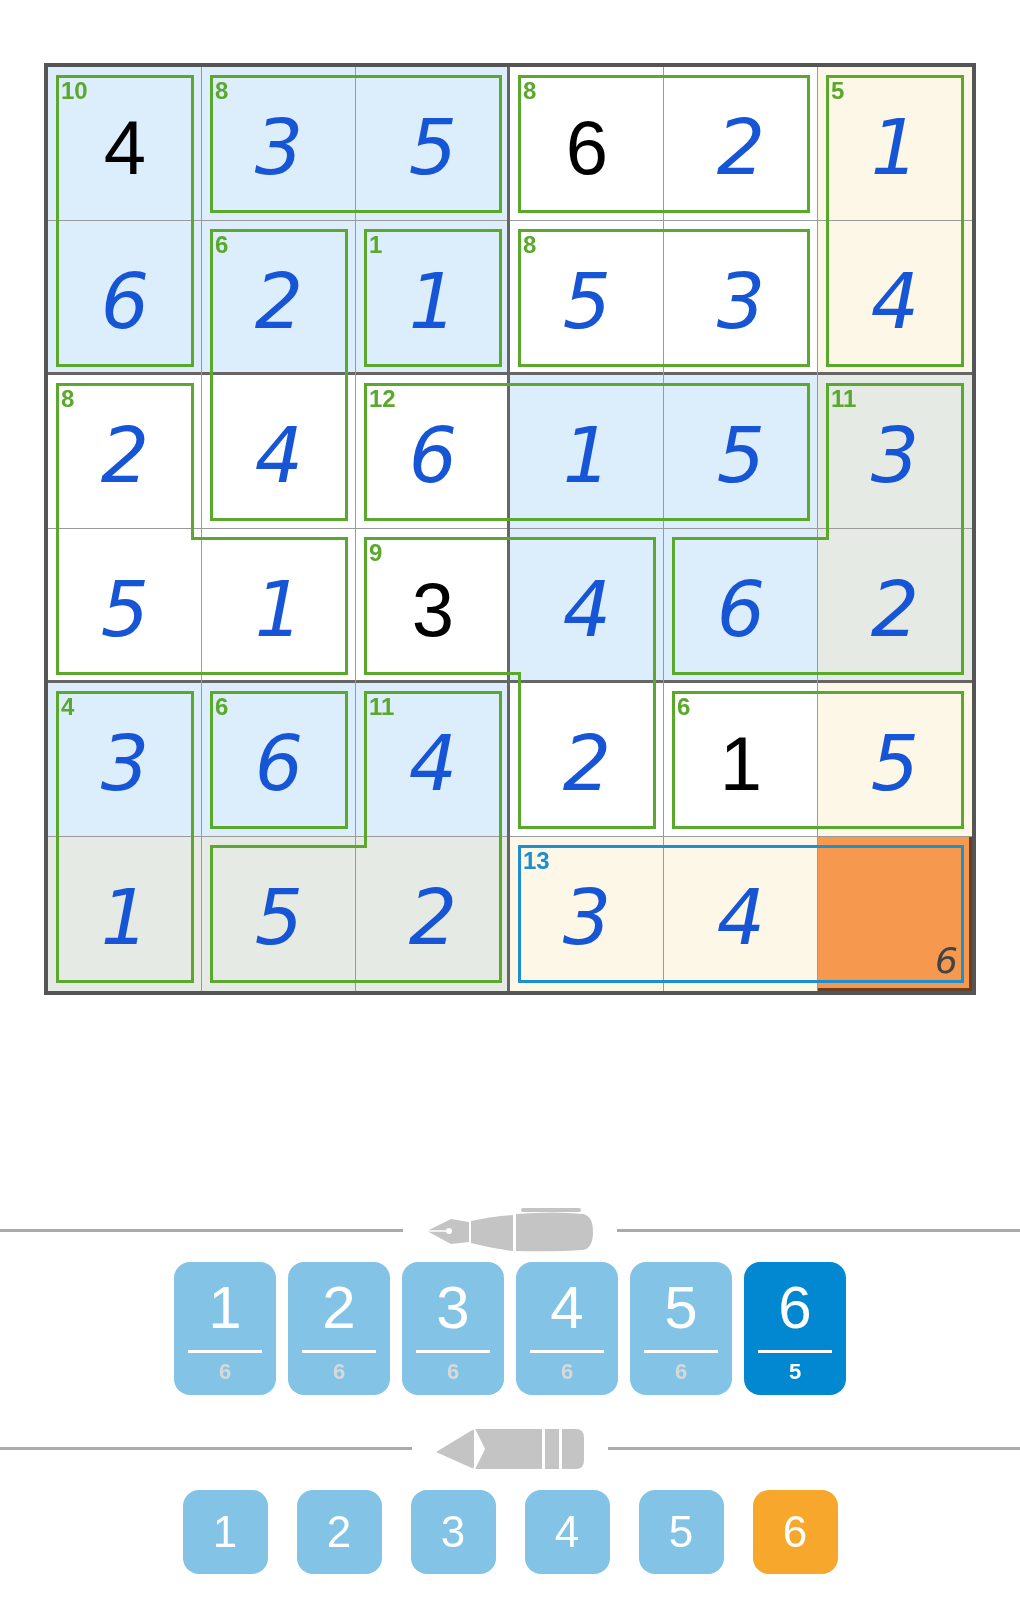 This screenshot has width=1020, height=1600. What do you see at coordinates (510, 1448) in the screenshot?
I see `pencil-icon` at bounding box center [510, 1448].